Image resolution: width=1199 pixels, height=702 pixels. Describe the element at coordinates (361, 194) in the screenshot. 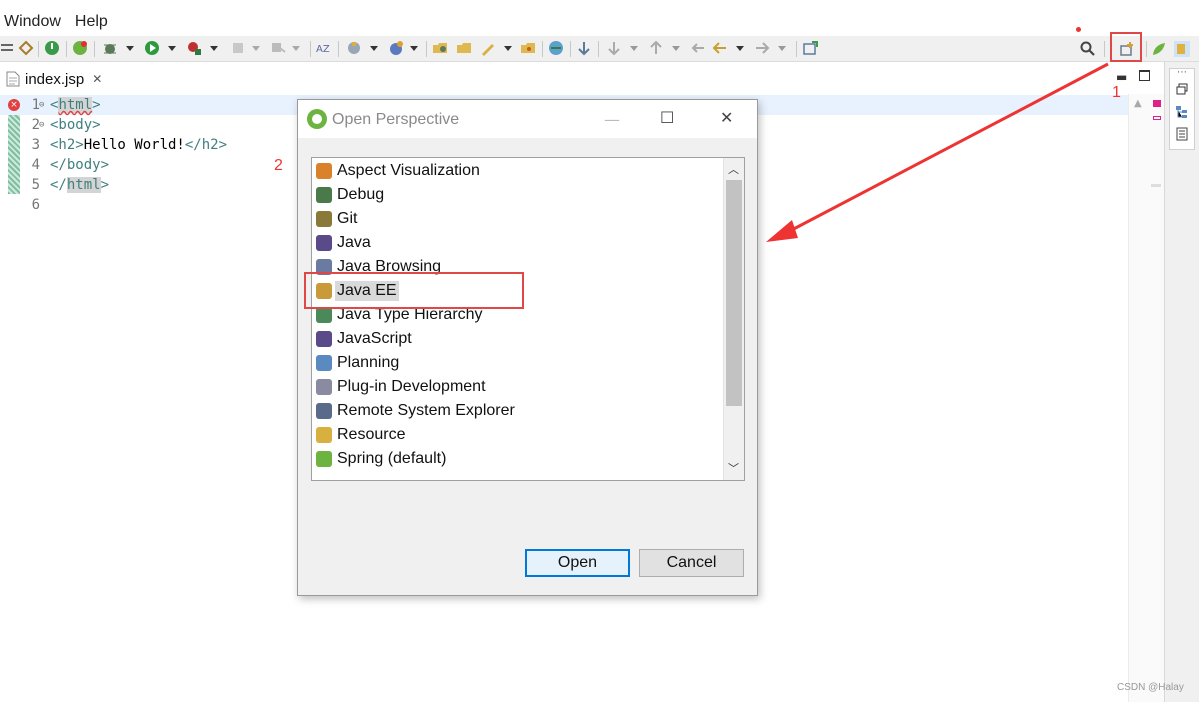

I see `perspective-label: Debug` at that location.